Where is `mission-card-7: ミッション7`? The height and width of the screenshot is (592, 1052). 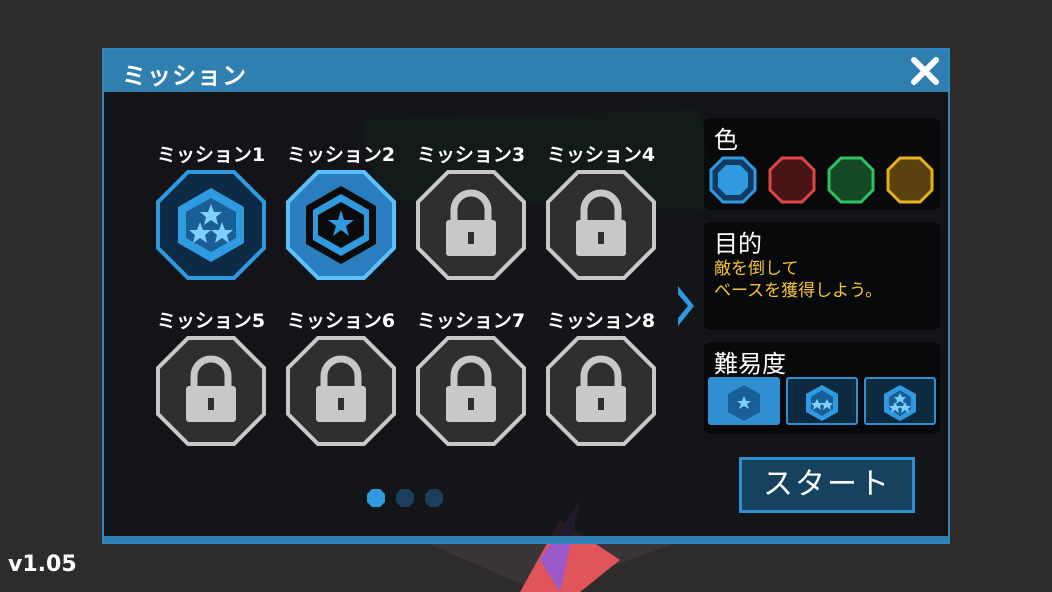 mission-card-7: ミッション7 is located at coordinates (471, 376).